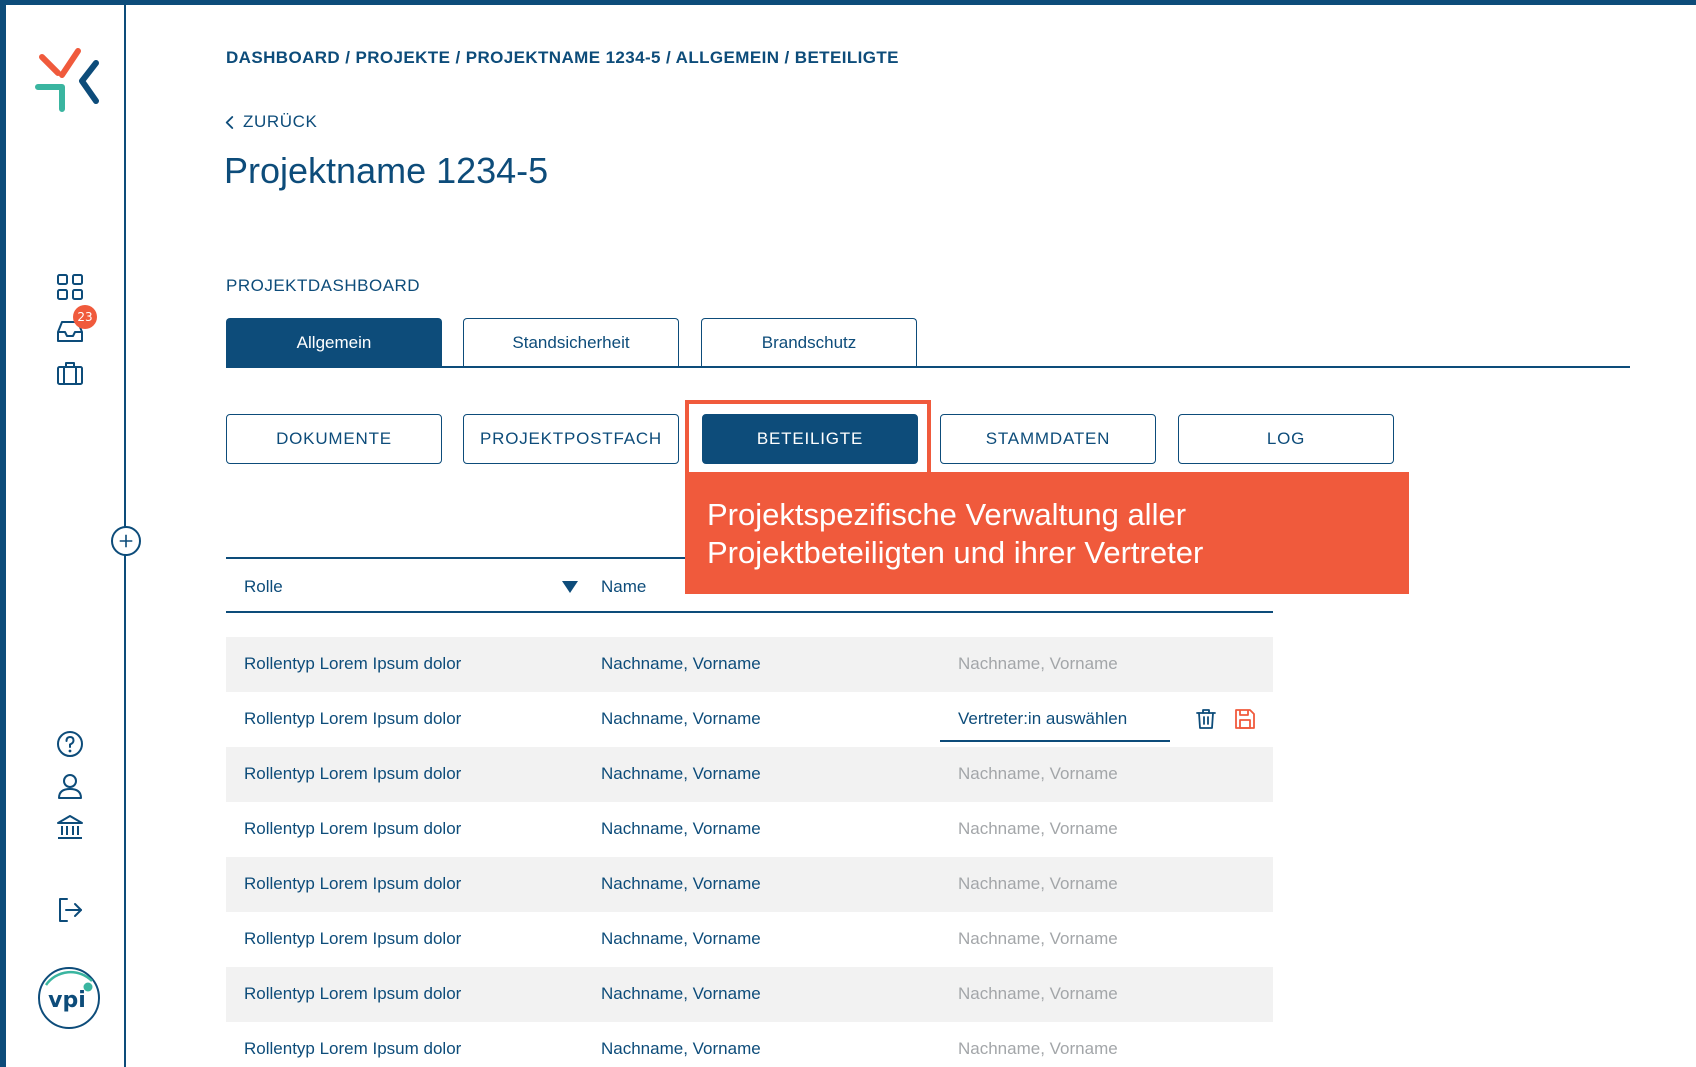 The image size is (1696, 1067). Describe the element at coordinates (70, 373) in the screenshot. I see `briefcase-icon` at that location.